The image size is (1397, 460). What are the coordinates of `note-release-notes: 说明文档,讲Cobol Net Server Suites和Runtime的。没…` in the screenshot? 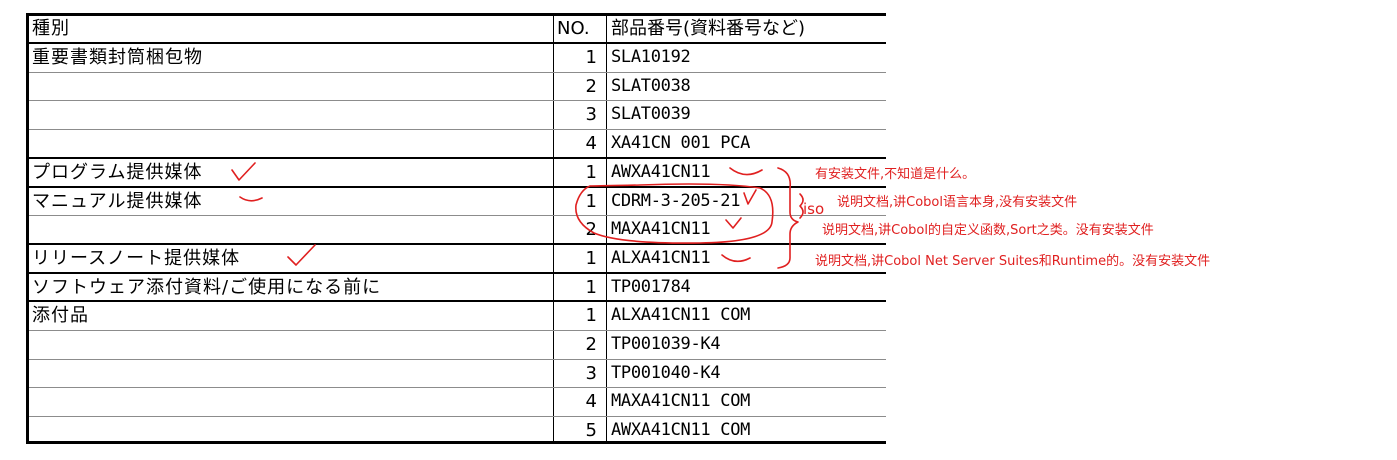 It's located at (1013, 261).